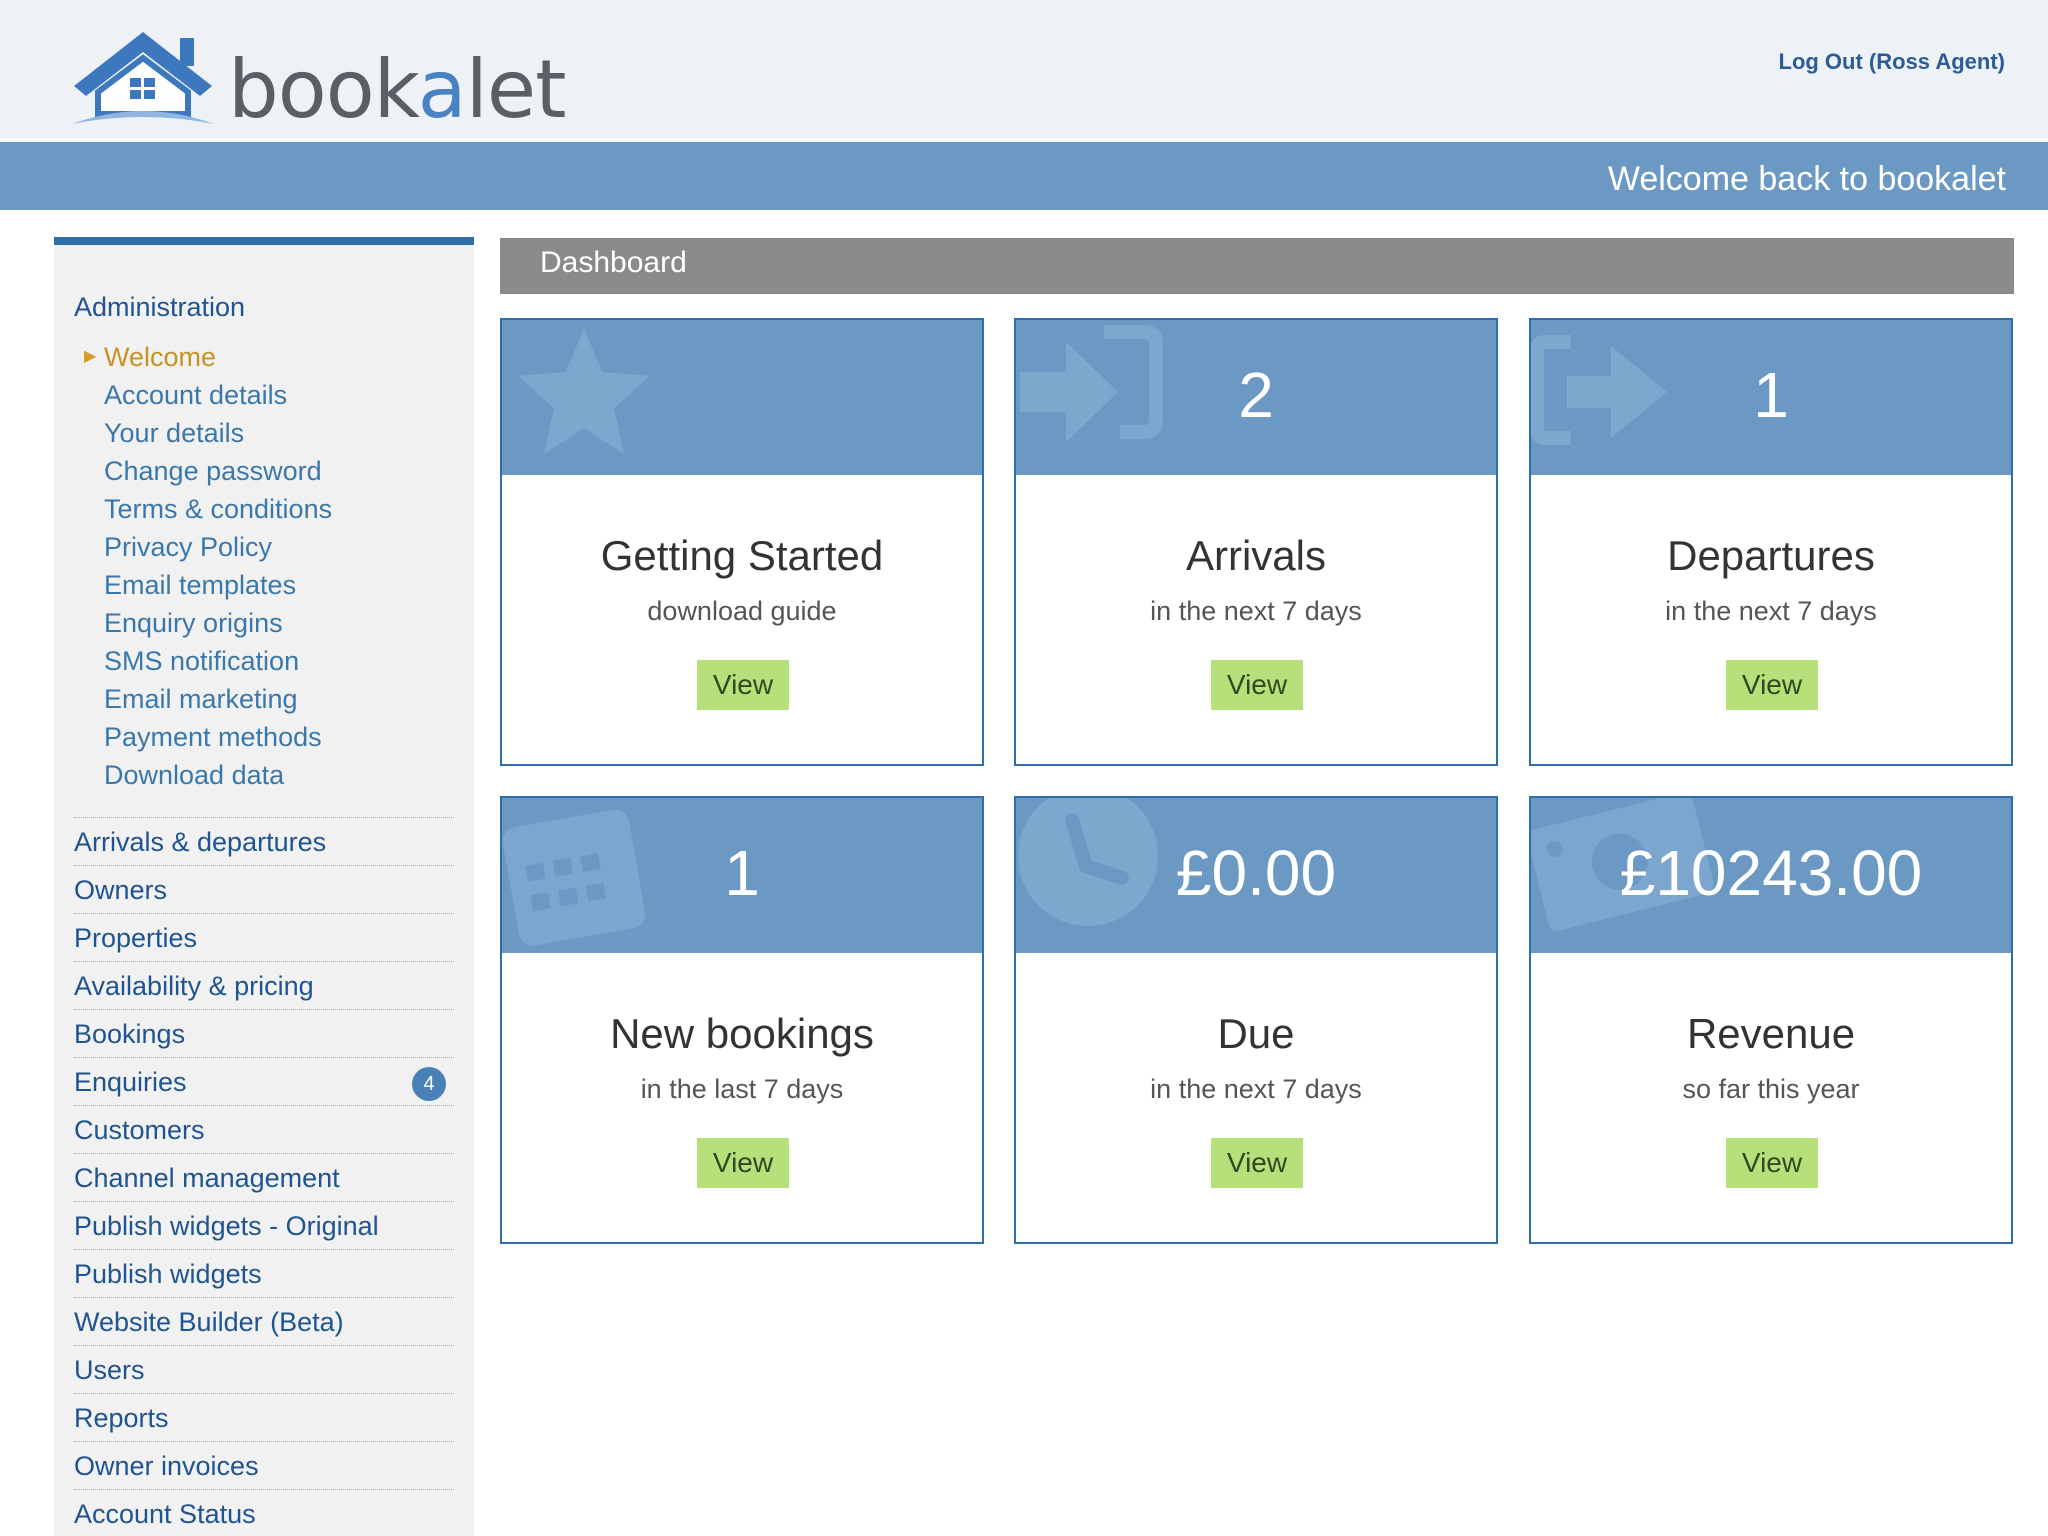 The height and width of the screenshot is (1536, 2048). What do you see at coordinates (1771, 1033) in the screenshot?
I see `card-title: Revenue` at bounding box center [1771, 1033].